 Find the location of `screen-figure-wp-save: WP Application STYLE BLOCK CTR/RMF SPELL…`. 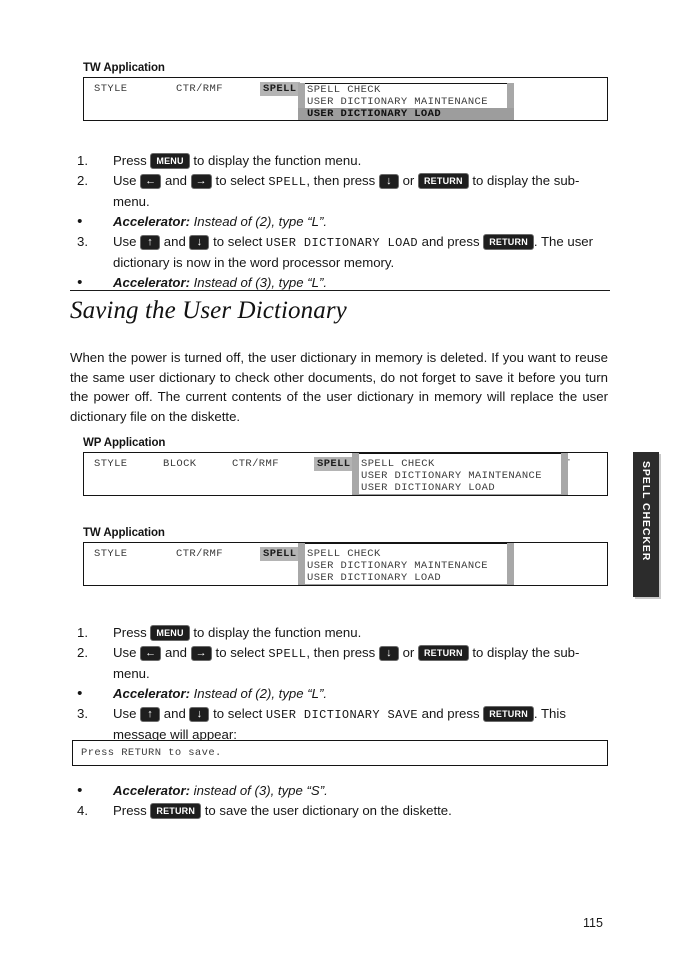

screen-figure-wp-save: WP Application STYLE BLOCK CTR/RMF SPELL… is located at coordinates (345, 466).